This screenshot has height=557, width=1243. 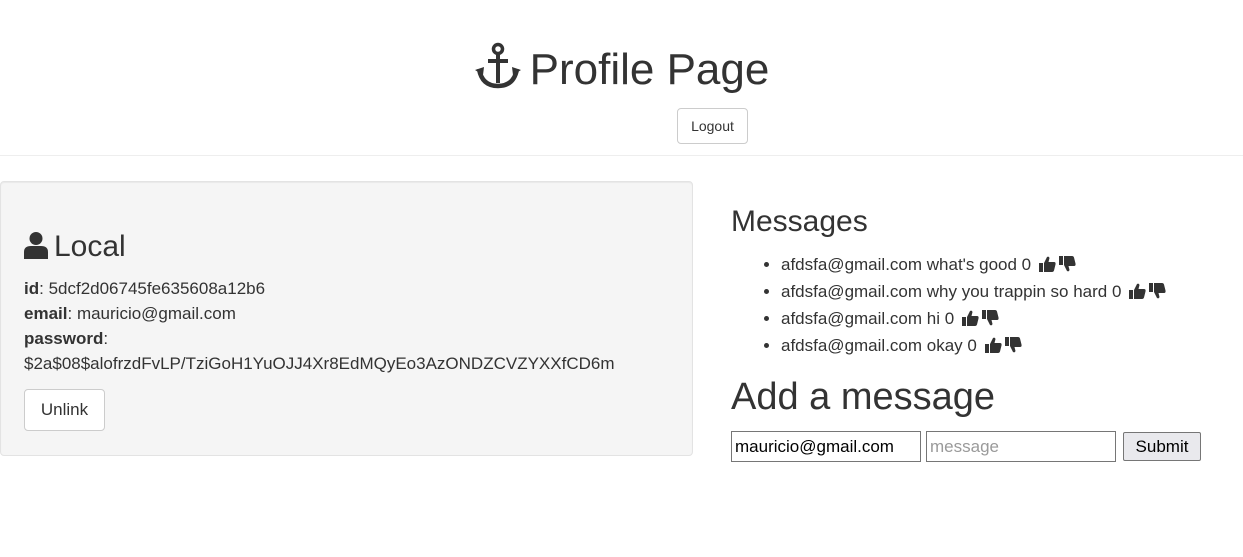 What do you see at coordinates (498, 73) in the screenshot?
I see `anchor-icon` at bounding box center [498, 73].